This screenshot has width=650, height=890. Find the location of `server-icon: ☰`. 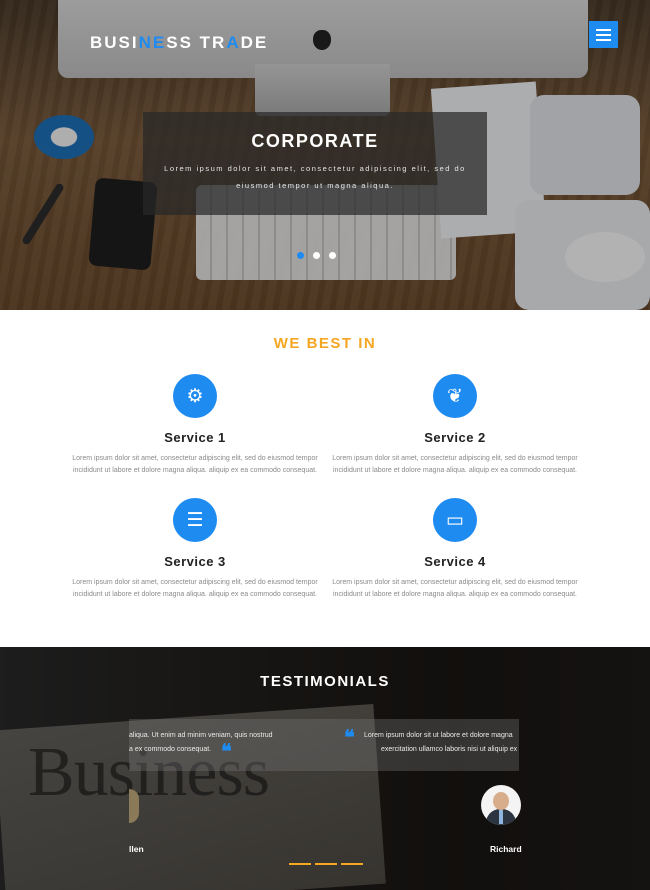

server-icon: ☰ is located at coordinates (195, 520).